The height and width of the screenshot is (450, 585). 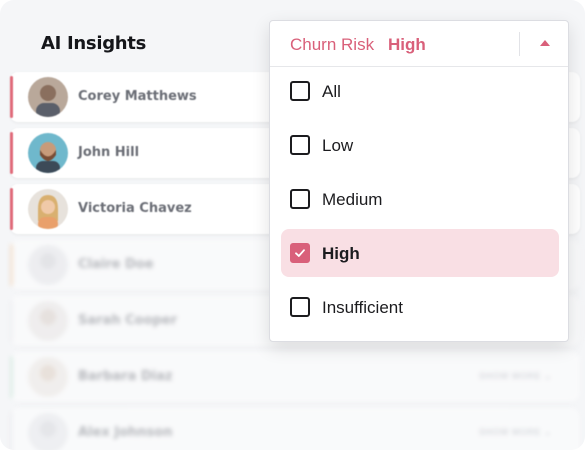 What do you see at coordinates (125, 432) in the screenshot?
I see `contact-name: Alex Johnson` at bounding box center [125, 432].